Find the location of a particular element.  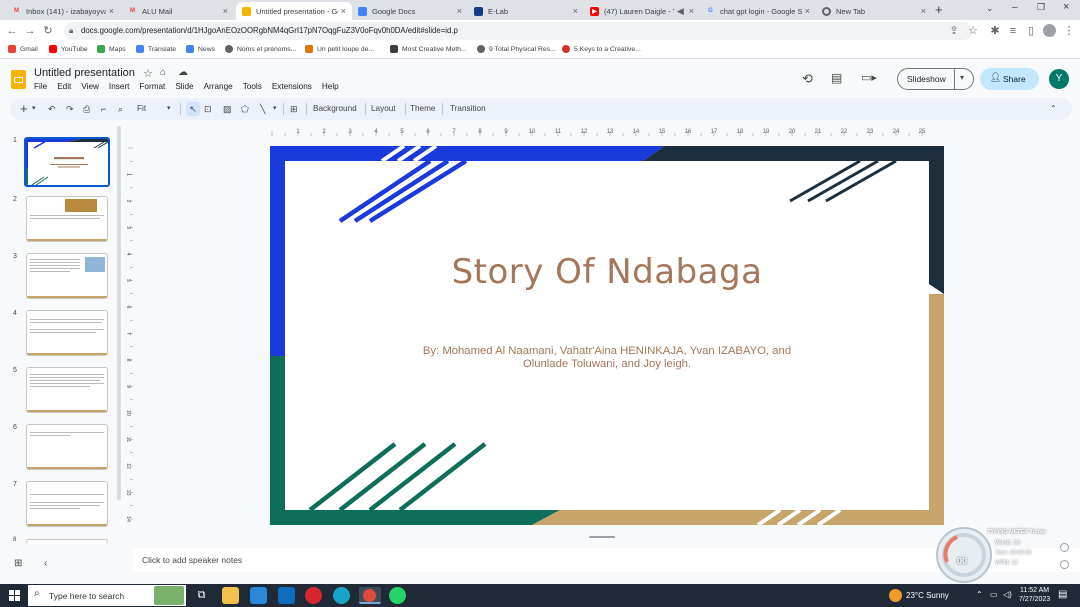

menu-tools: Tools is located at coordinates (252, 86).